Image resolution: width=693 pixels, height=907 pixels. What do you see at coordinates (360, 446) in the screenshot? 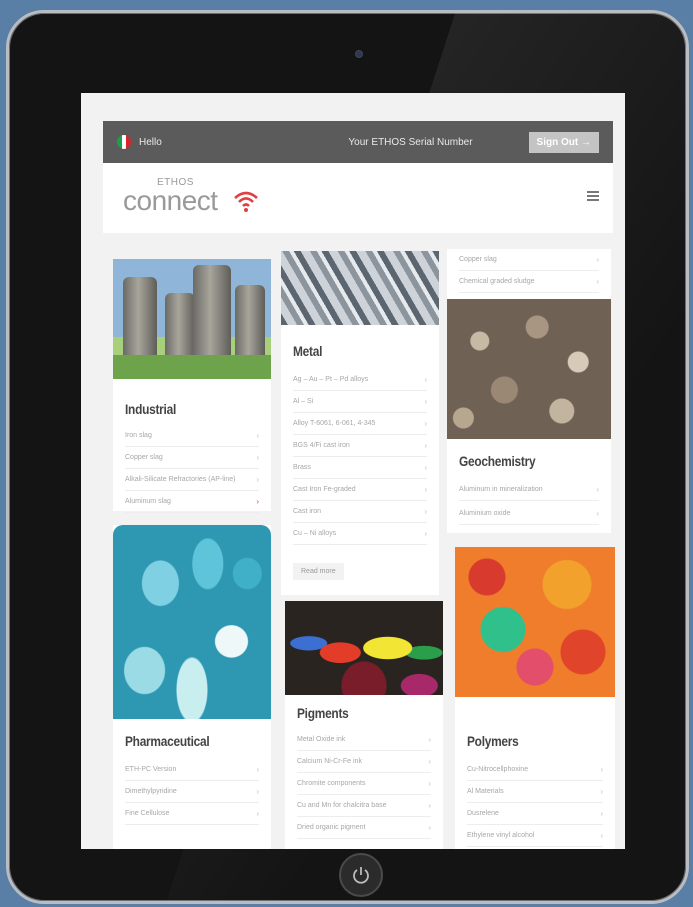
I see `list-item: BGS 4/Fi cast iron ›` at bounding box center [360, 446].